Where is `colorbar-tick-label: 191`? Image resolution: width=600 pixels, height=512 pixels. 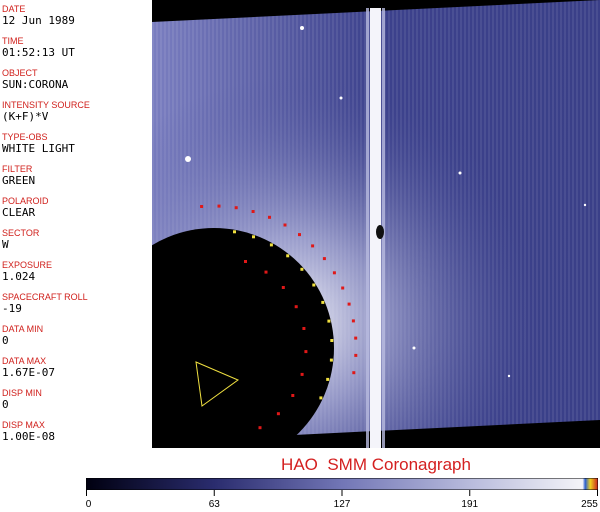
colorbar-tick-label: 191 is located at coordinates (470, 504).